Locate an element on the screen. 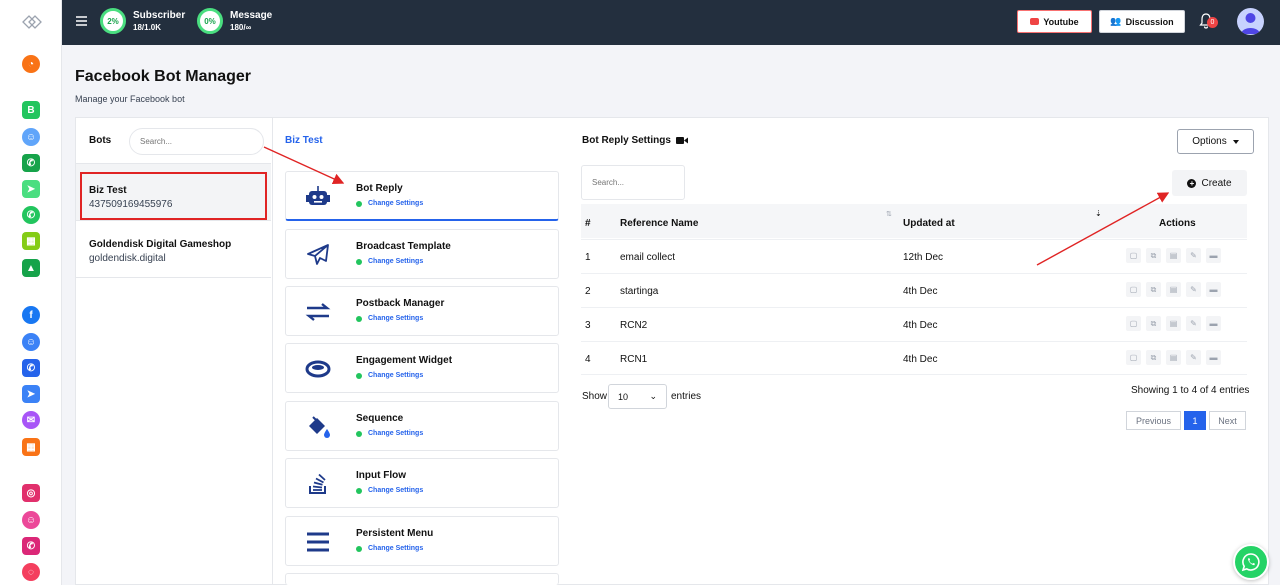  whatsapp-chat-button is located at coordinates (1251, 562).